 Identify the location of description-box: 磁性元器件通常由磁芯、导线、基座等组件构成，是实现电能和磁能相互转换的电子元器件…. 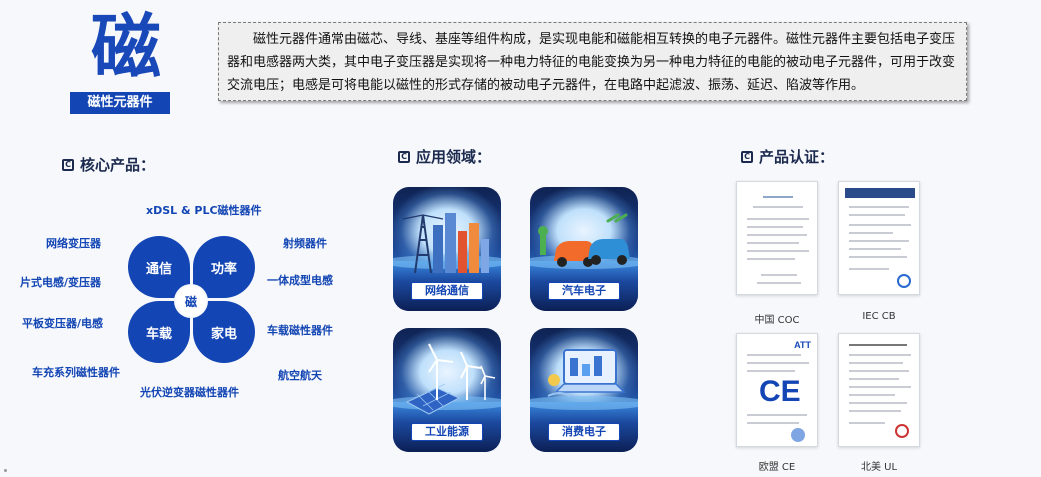
(592, 61).